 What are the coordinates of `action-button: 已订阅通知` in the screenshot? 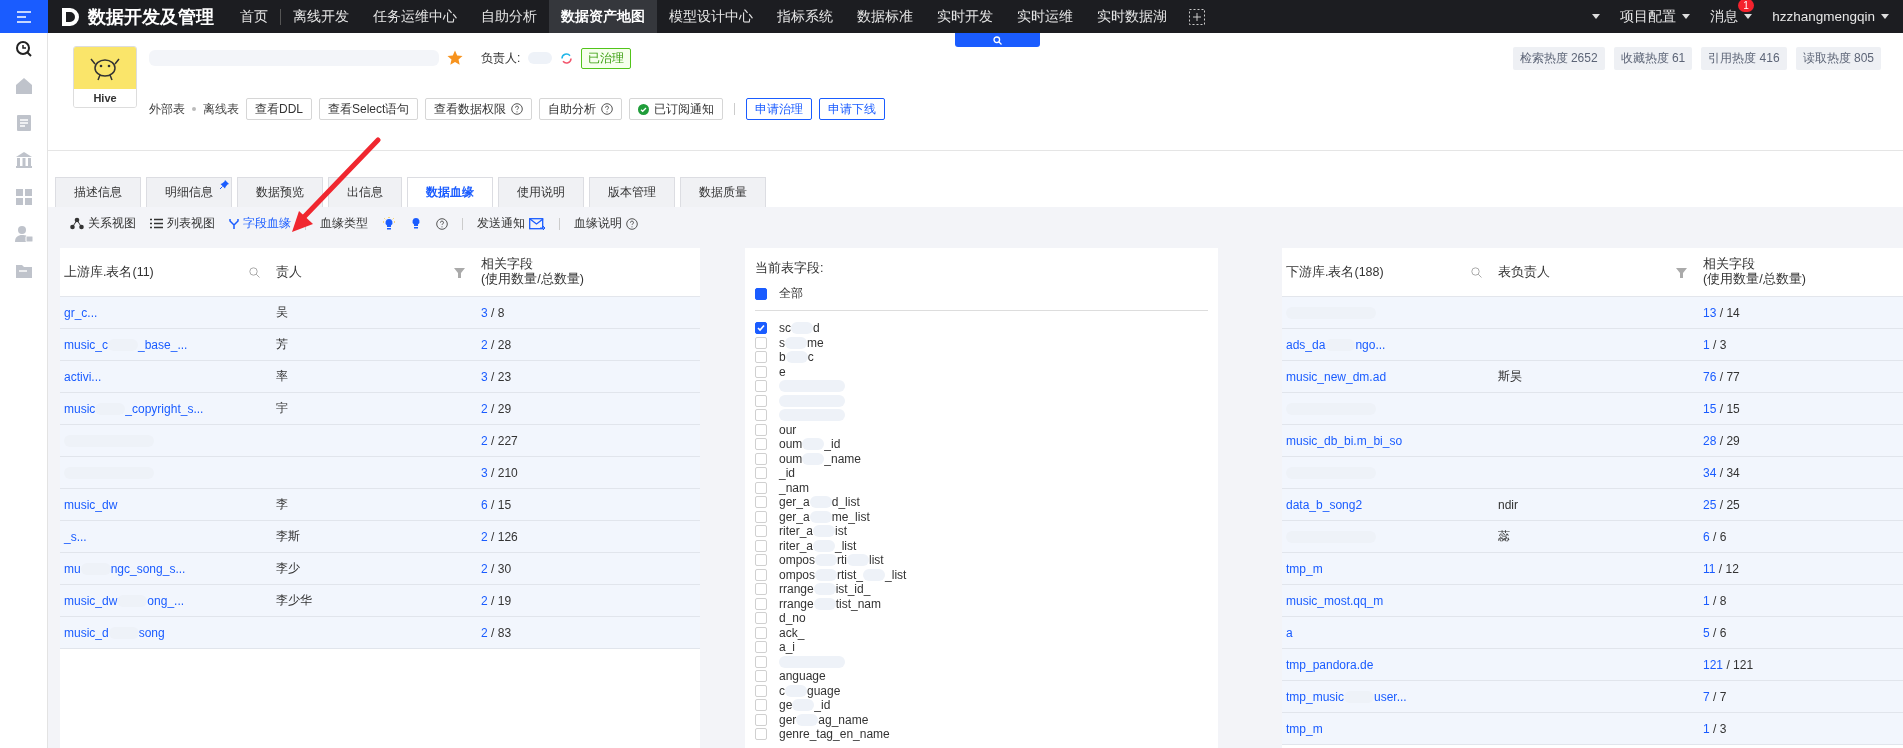 It's located at (676, 109).